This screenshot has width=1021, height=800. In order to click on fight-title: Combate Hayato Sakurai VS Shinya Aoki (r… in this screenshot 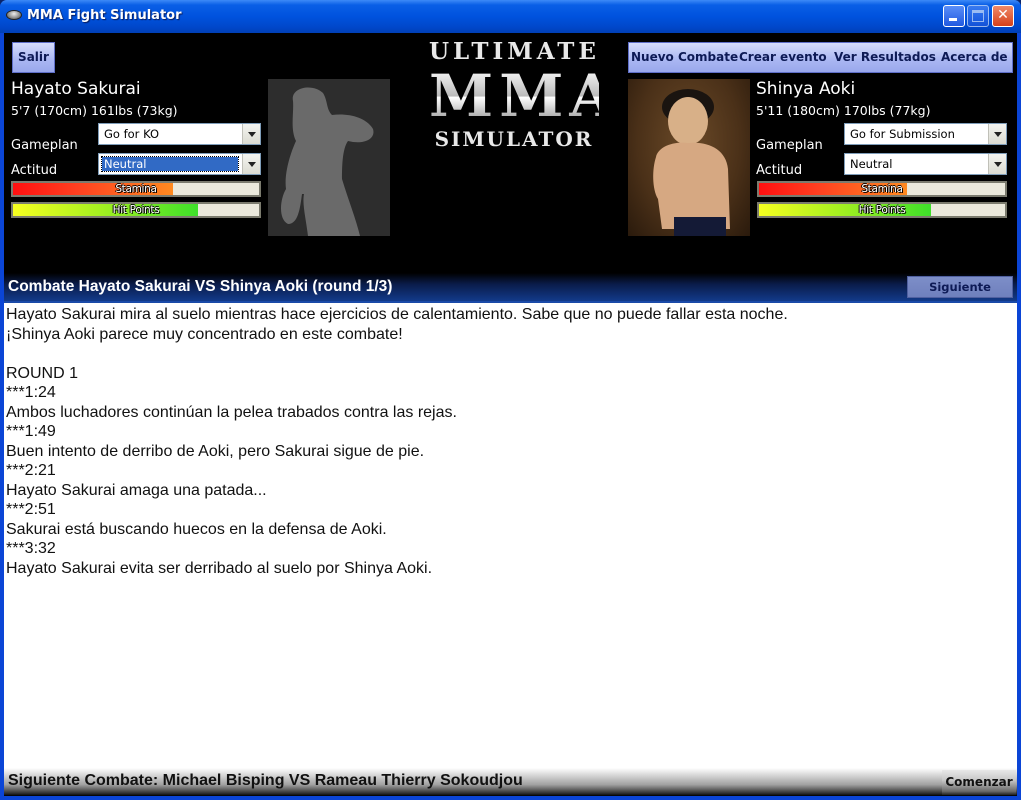, I will do `click(200, 286)`.